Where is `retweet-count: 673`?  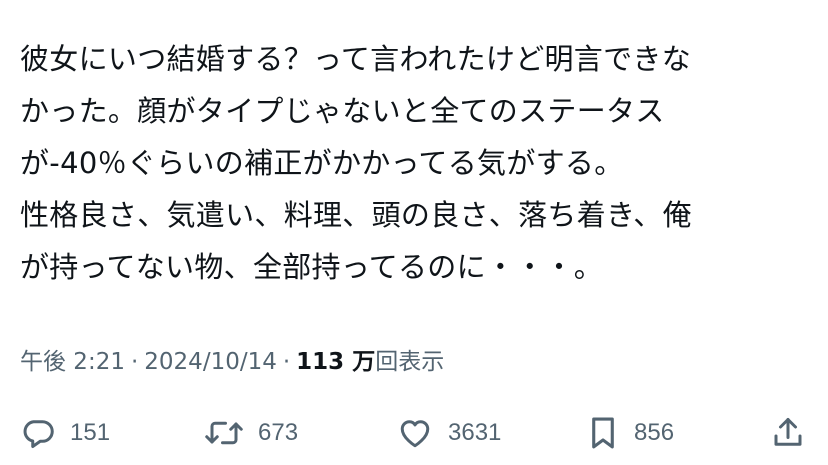
retweet-count: 673 is located at coordinates (278, 432).